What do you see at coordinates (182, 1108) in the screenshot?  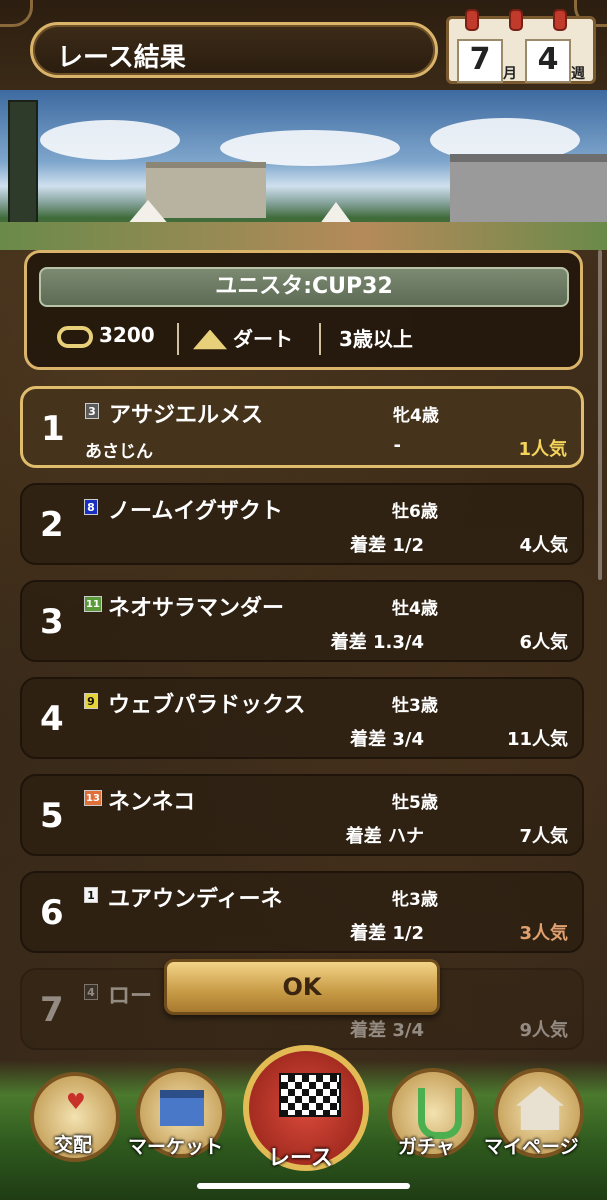 I see `shop-icon` at bounding box center [182, 1108].